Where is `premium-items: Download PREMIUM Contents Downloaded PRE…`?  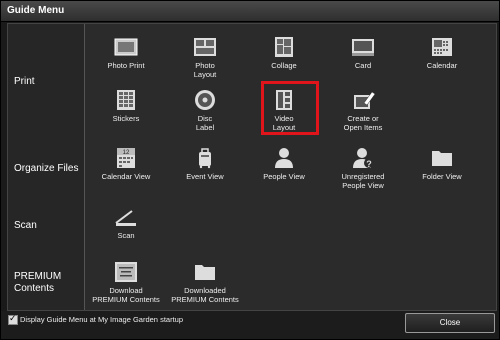
premium-items: Download PREMIUM Contents Downloaded PRE… is located at coordinates (290, 281).